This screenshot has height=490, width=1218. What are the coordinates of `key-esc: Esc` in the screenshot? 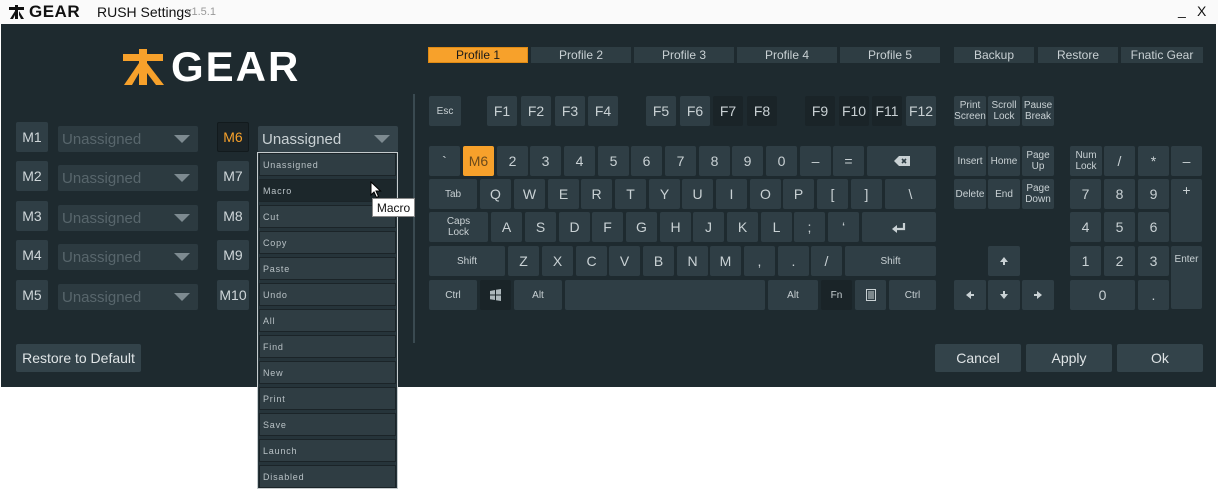 It's located at (445, 111).